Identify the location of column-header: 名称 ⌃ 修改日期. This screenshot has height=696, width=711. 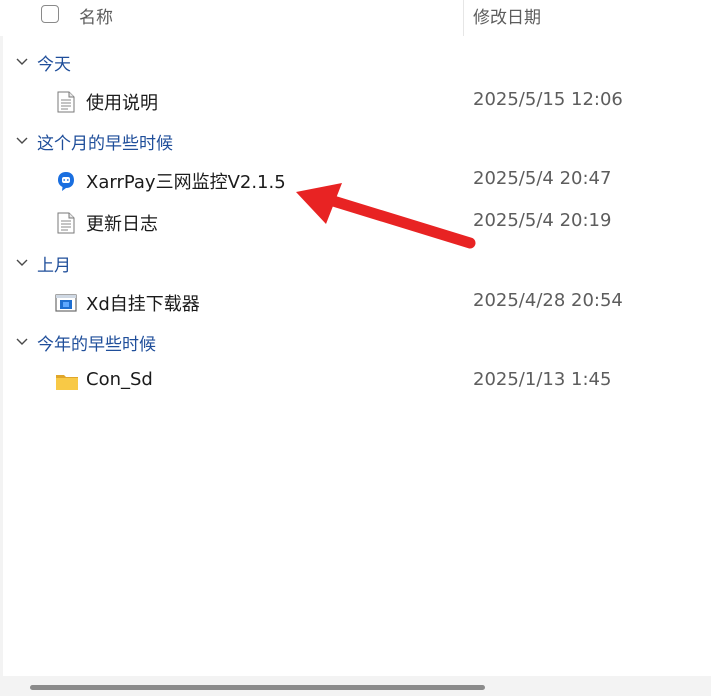
(355, 18).